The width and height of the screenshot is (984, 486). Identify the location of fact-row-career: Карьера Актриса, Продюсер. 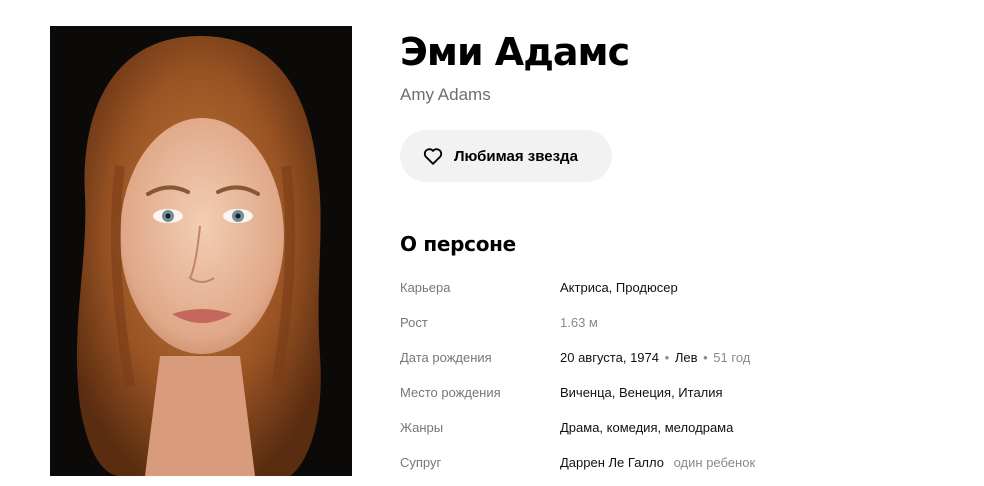
(680, 287).